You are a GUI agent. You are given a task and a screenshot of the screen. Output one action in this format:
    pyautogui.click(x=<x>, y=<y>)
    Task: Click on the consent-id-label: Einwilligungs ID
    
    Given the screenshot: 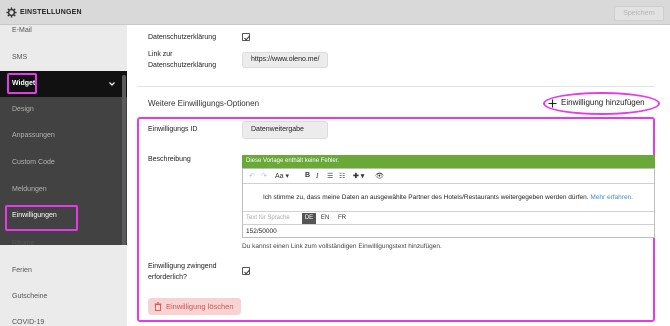 What is the action you would take?
    pyautogui.click(x=173, y=129)
    